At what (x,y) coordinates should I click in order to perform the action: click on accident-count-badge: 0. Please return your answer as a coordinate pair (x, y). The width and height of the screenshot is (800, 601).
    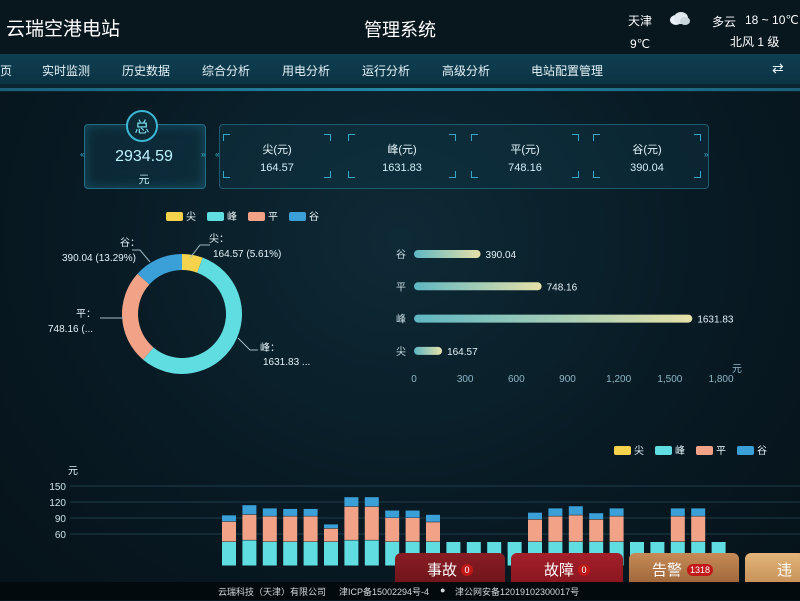
    Looking at the image, I should click on (467, 570).